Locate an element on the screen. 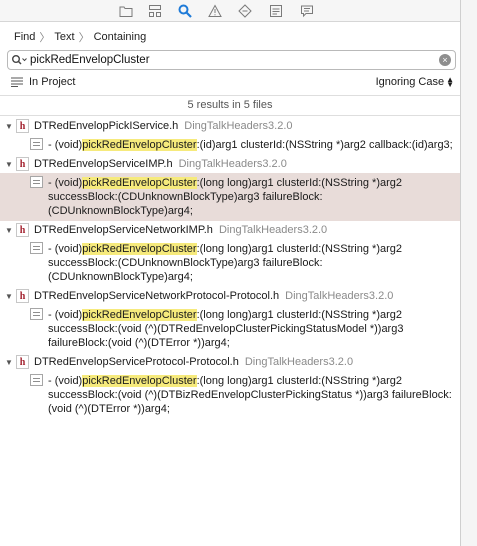 The image size is (477, 546). results-summary: 5 results in 5 files is located at coordinates (230, 105).